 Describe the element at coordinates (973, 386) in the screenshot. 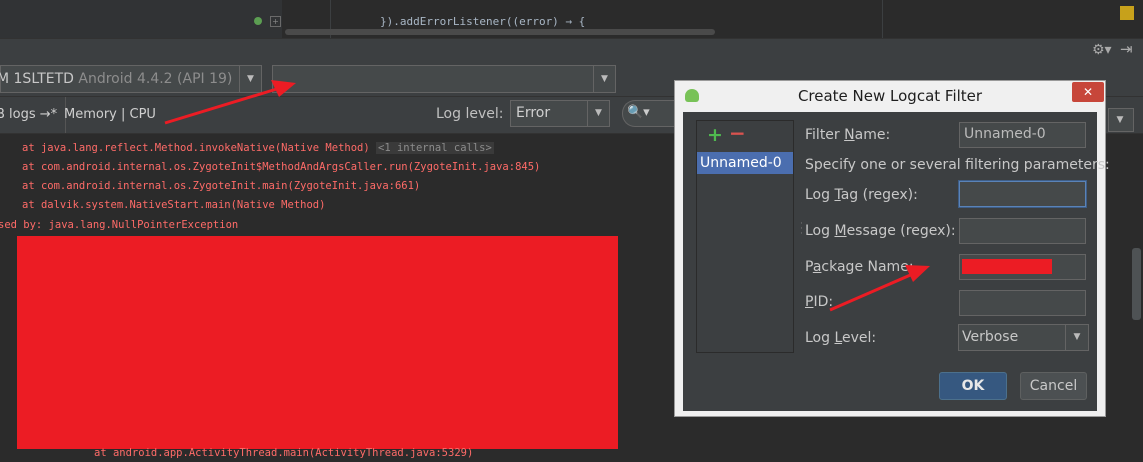

I see `ok-button: OK` at that location.